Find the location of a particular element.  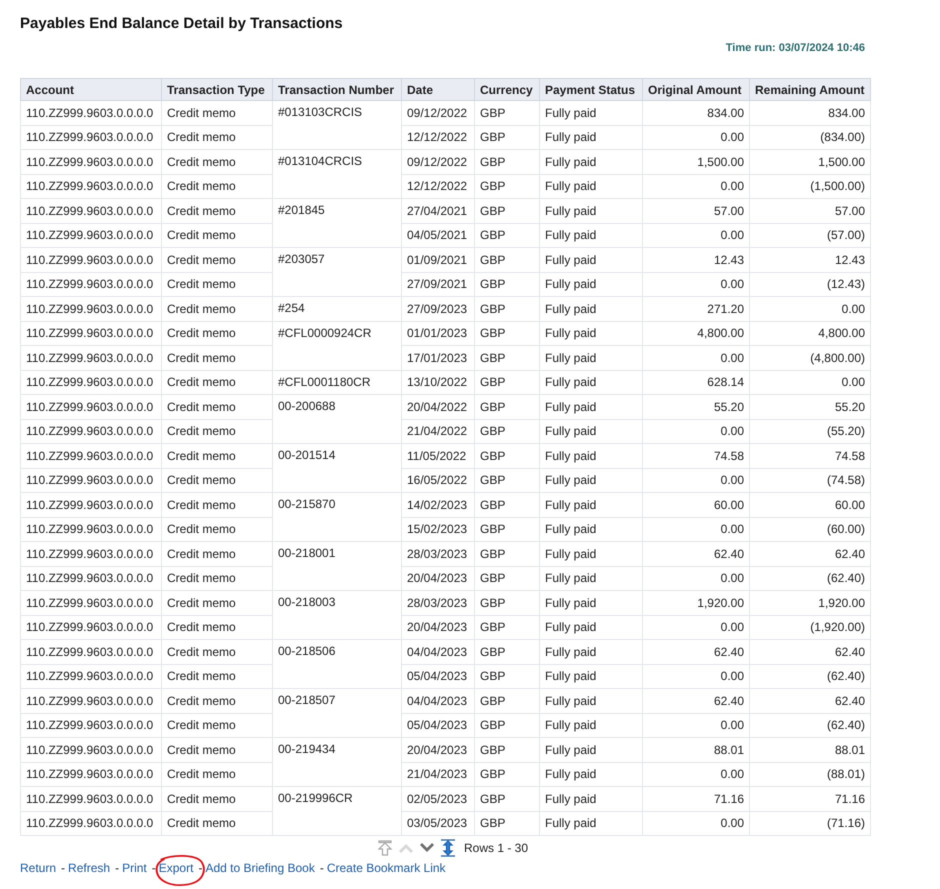

table-cell: #CFL0000924CR is located at coordinates (337, 345).